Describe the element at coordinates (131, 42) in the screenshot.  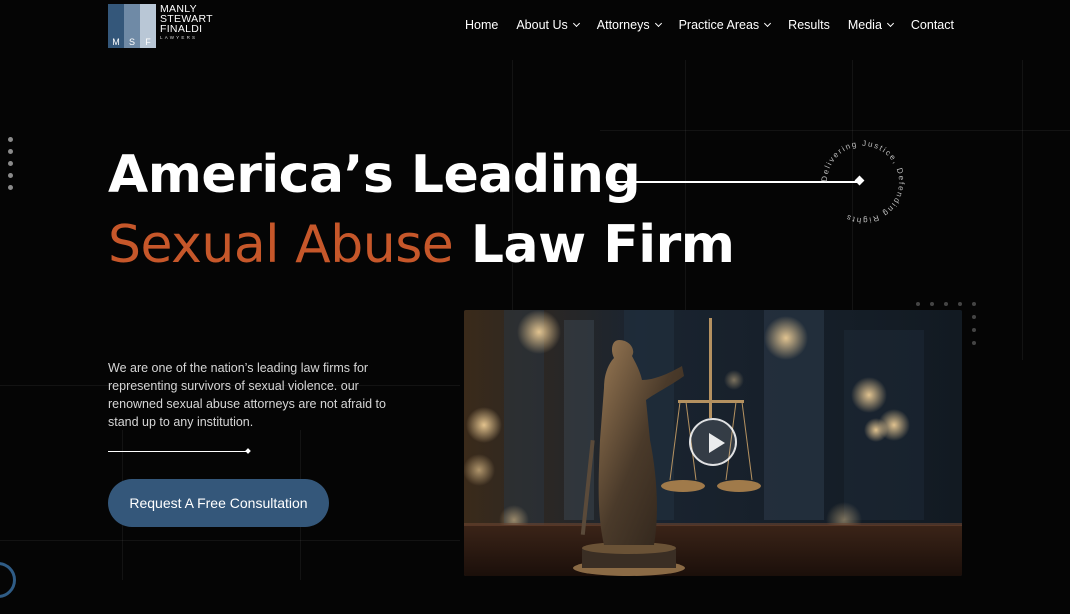
I see `logo-letter: S` at that location.